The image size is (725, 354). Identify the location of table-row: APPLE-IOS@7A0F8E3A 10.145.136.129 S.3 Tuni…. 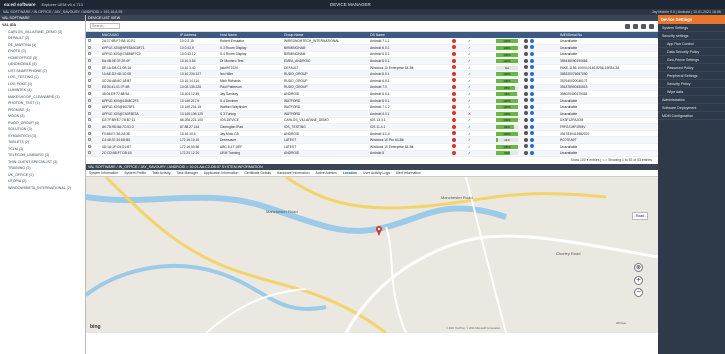
(372, 114).